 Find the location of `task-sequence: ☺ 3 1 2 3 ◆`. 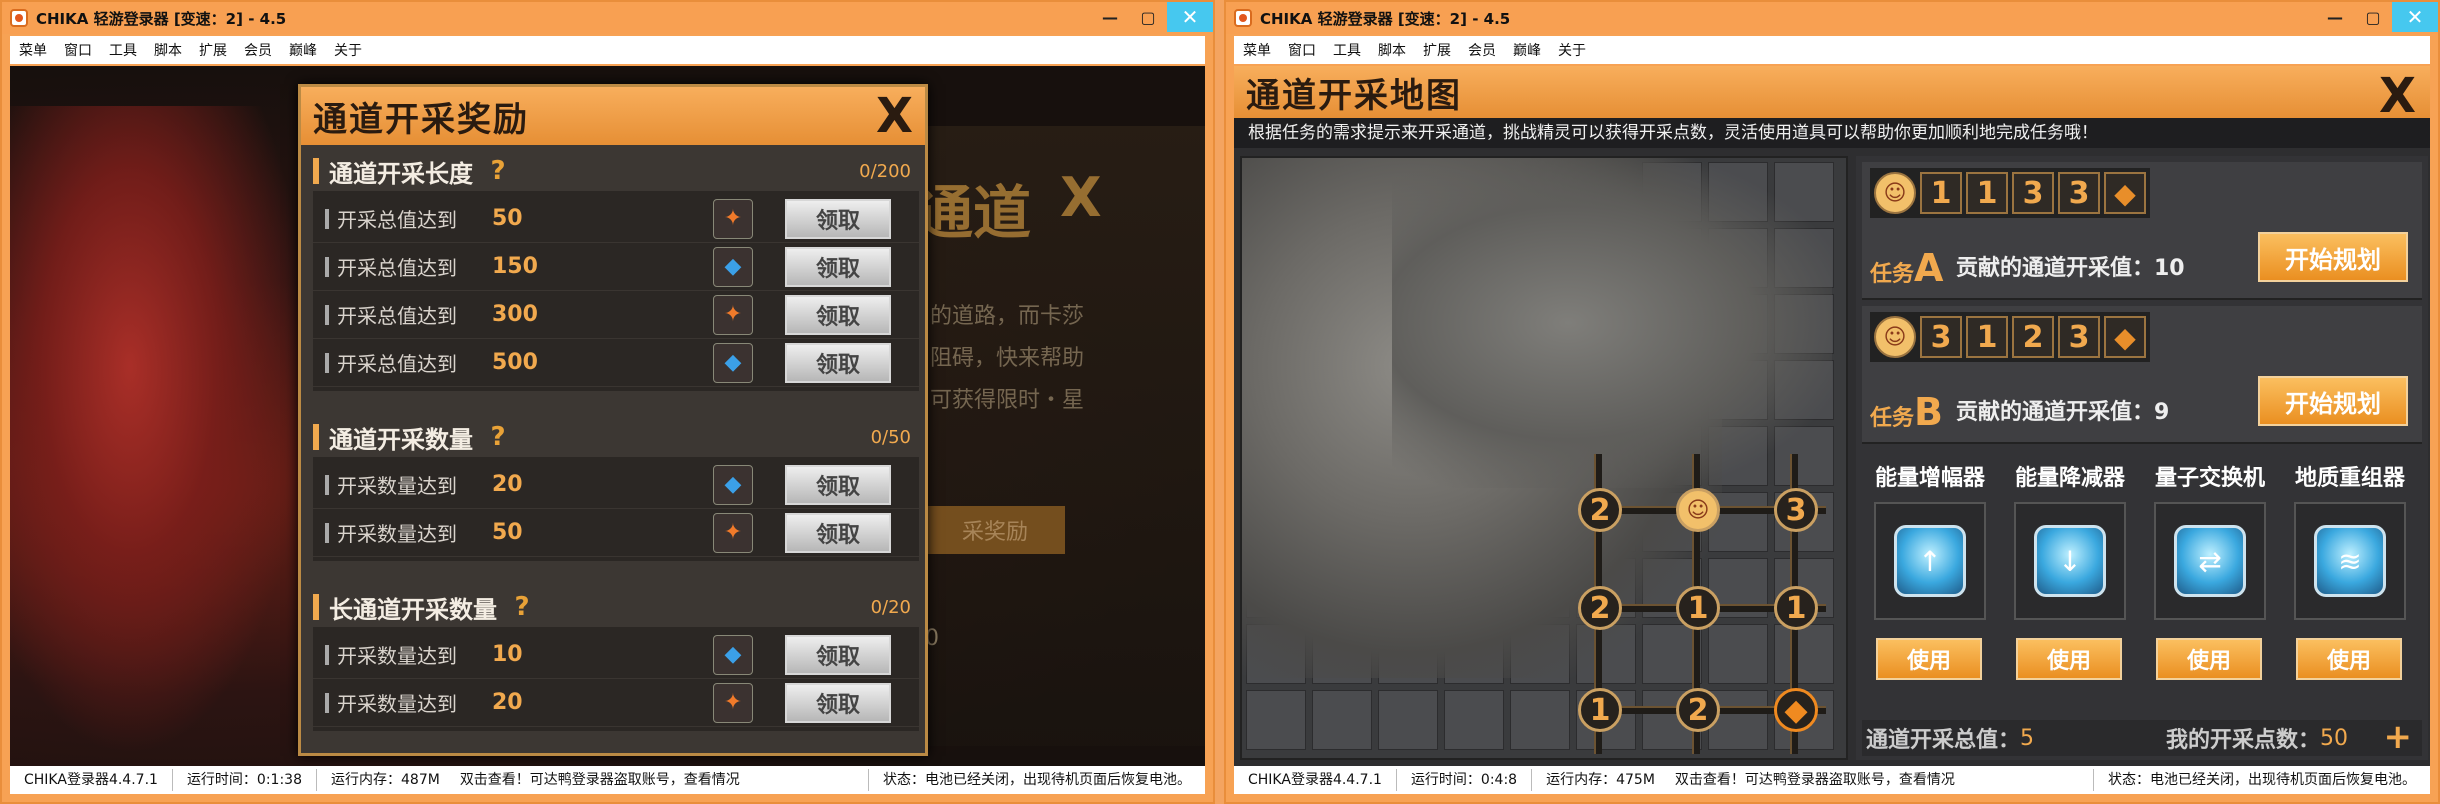

task-sequence: ☺ 3 1 2 3 ◆ is located at coordinates (2010, 337).